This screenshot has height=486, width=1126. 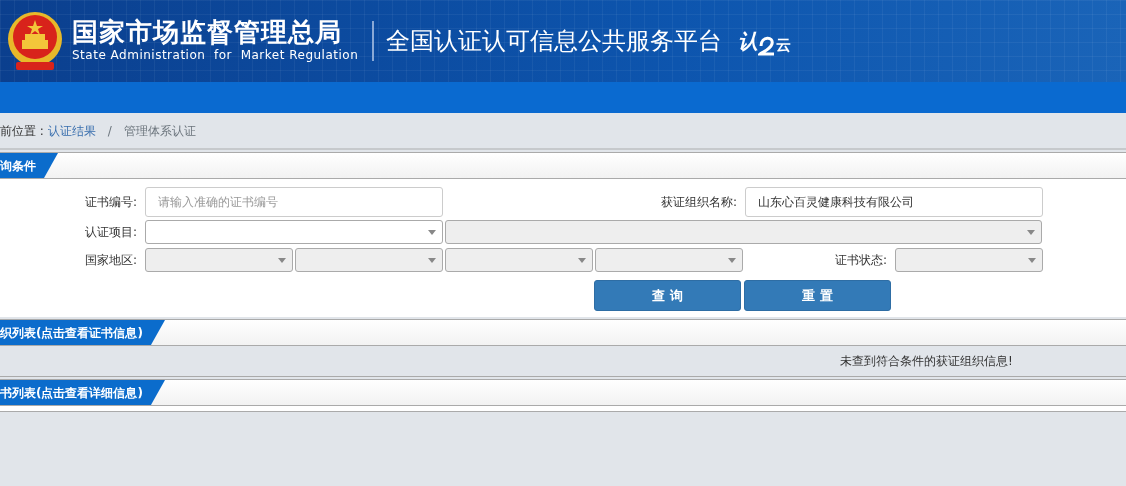 I want to click on agency-subtitle: State Administration for Market Regulation, so click(x=215, y=56).